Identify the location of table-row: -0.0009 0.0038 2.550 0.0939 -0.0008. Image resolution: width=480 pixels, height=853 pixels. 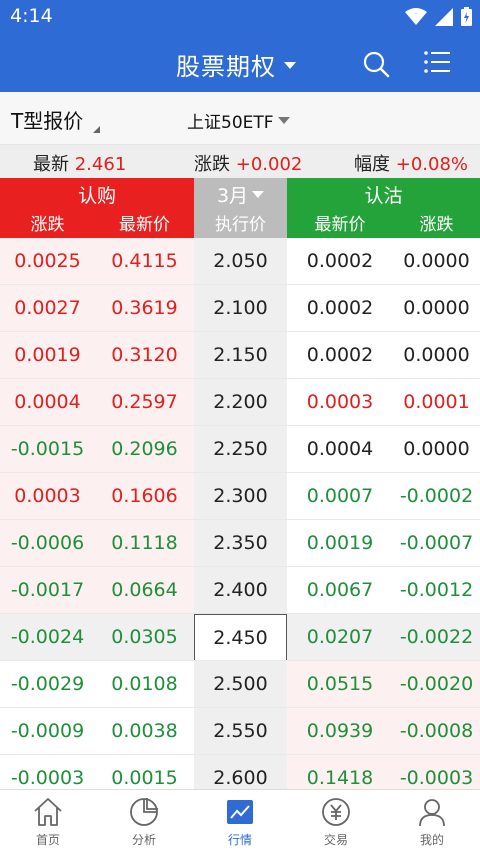
(240, 731).